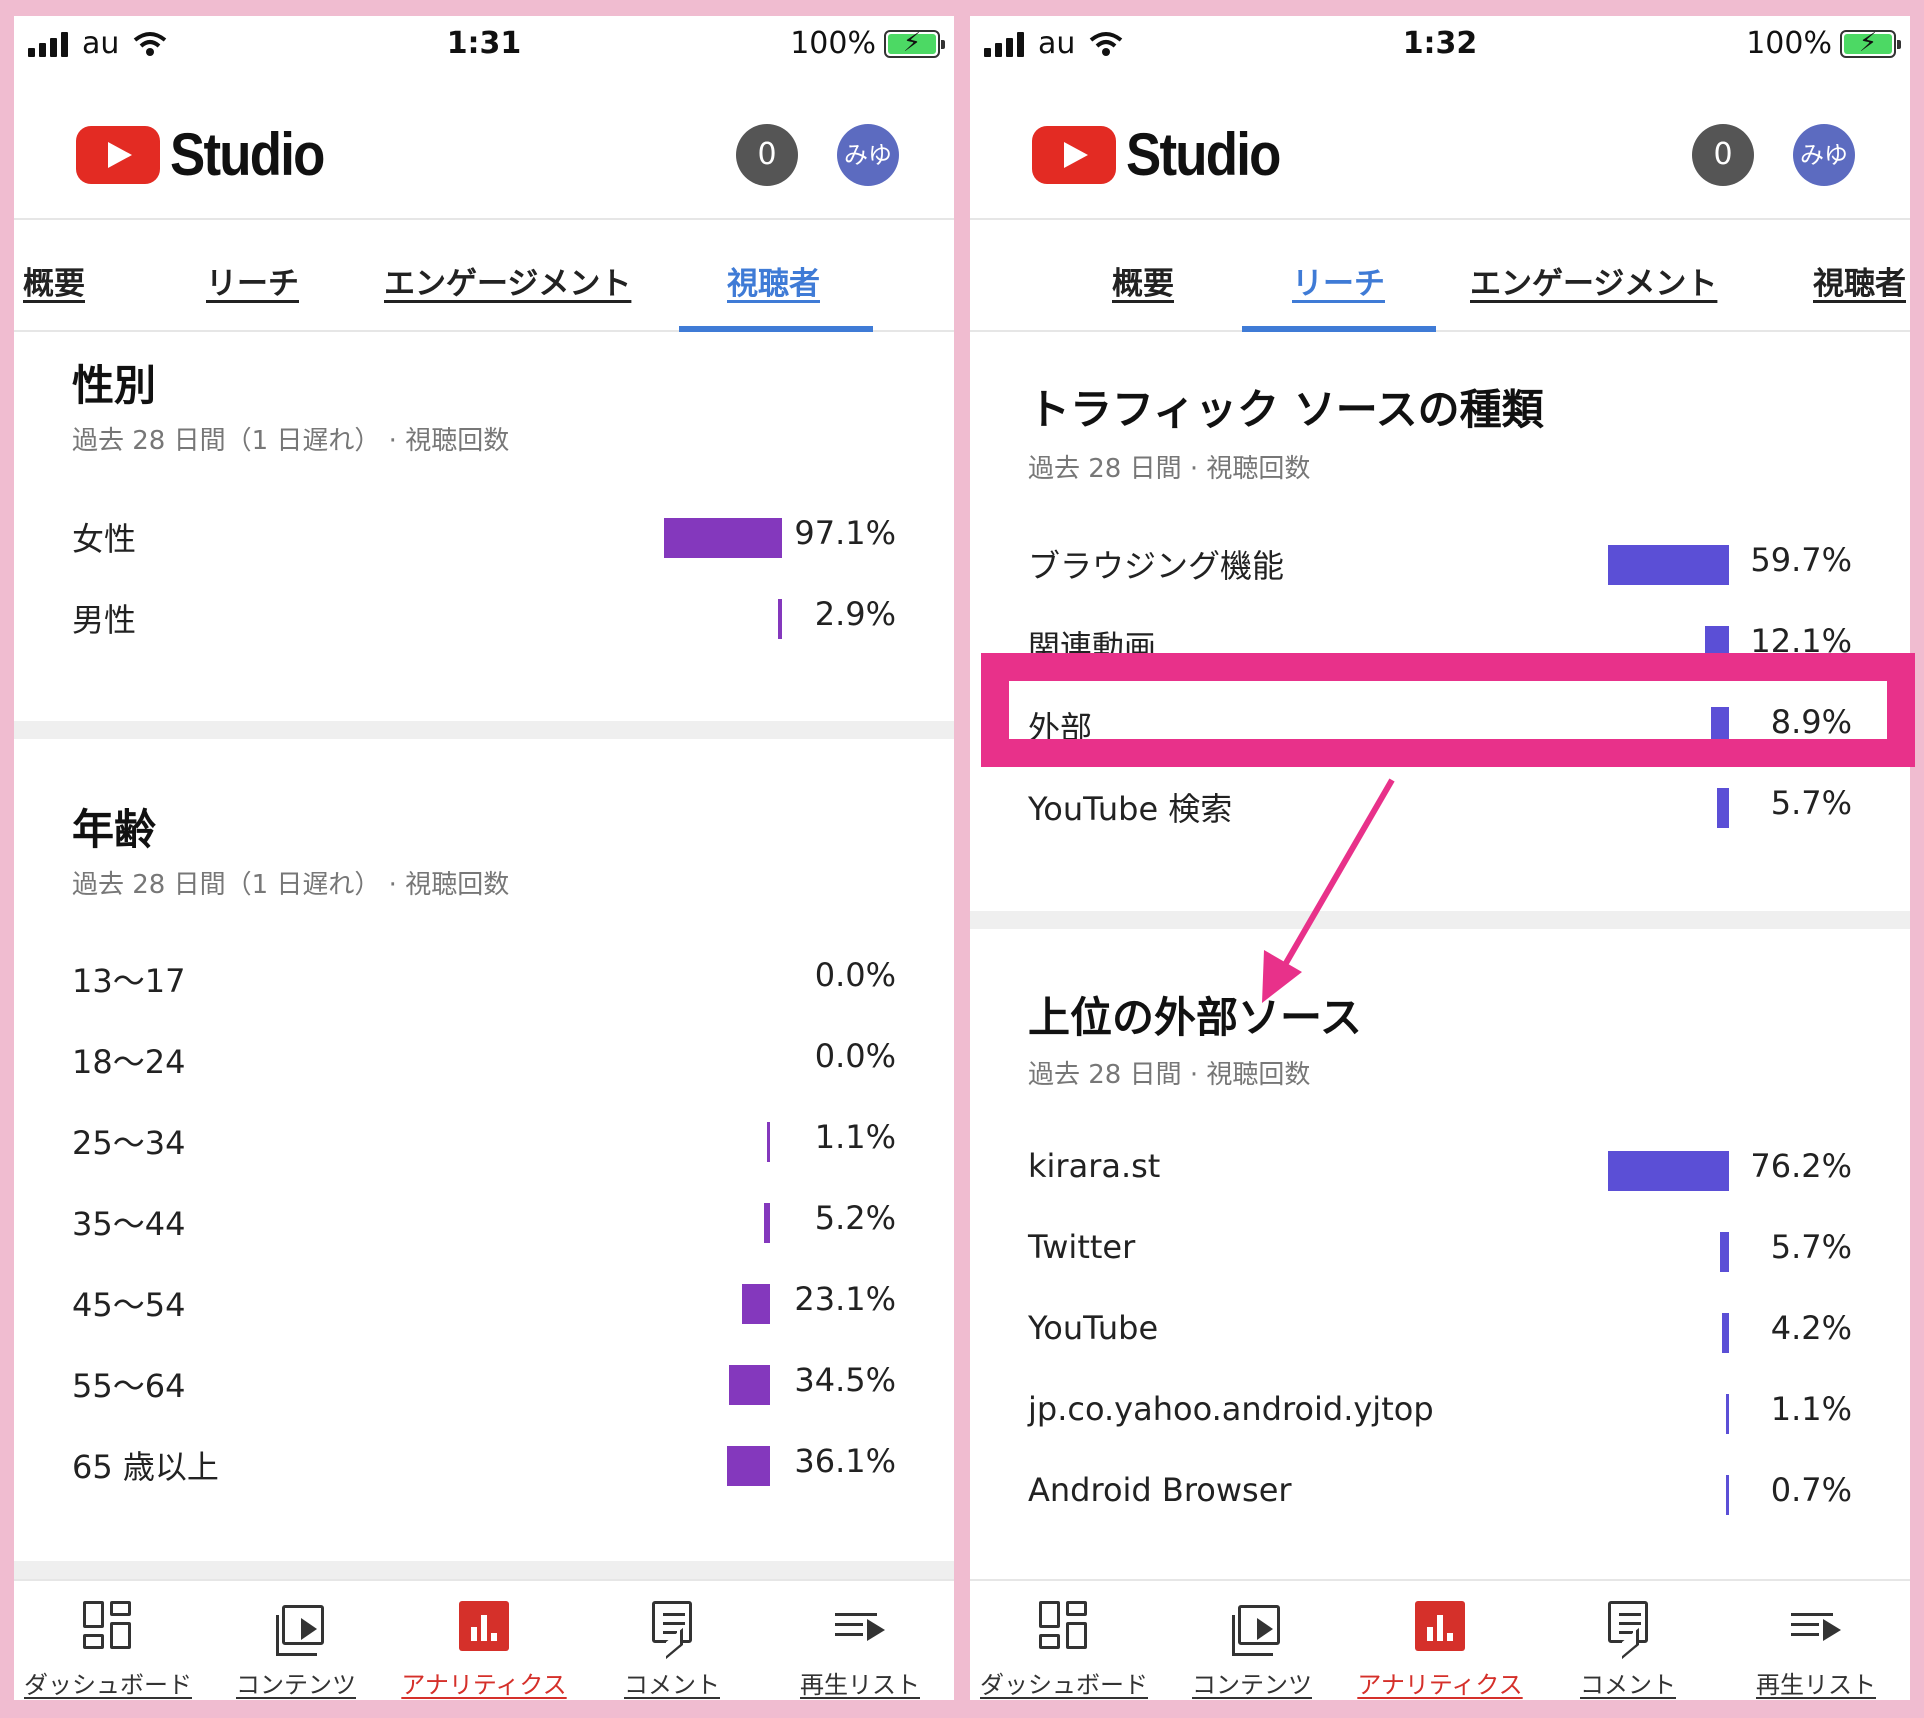  Describe the element at coordinates (845, 533) in the screenshot. I see `gender-row-value: 97.1%` at that location.